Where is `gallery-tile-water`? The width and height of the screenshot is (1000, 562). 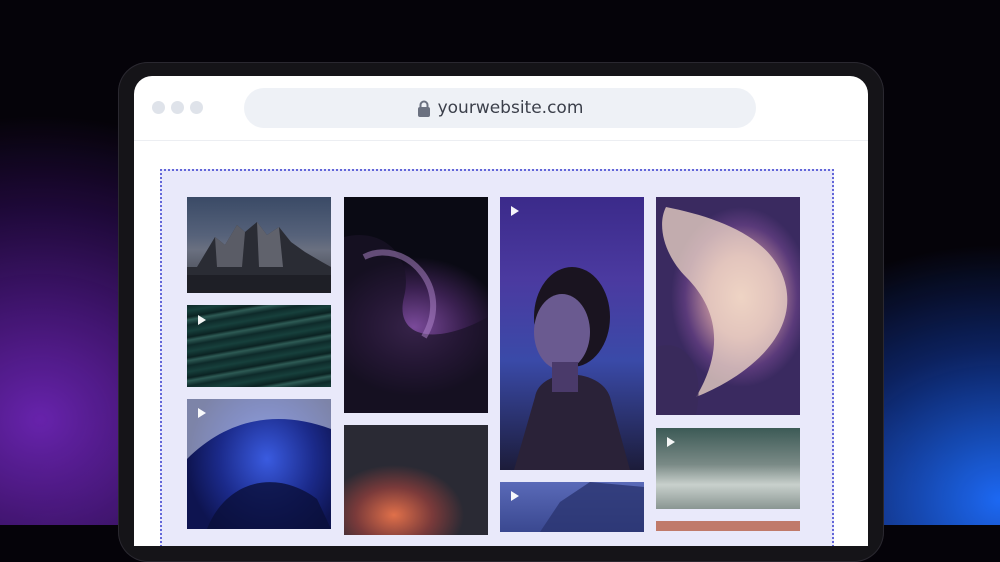
gallery-tile-water is located at coordinates (259, 346).